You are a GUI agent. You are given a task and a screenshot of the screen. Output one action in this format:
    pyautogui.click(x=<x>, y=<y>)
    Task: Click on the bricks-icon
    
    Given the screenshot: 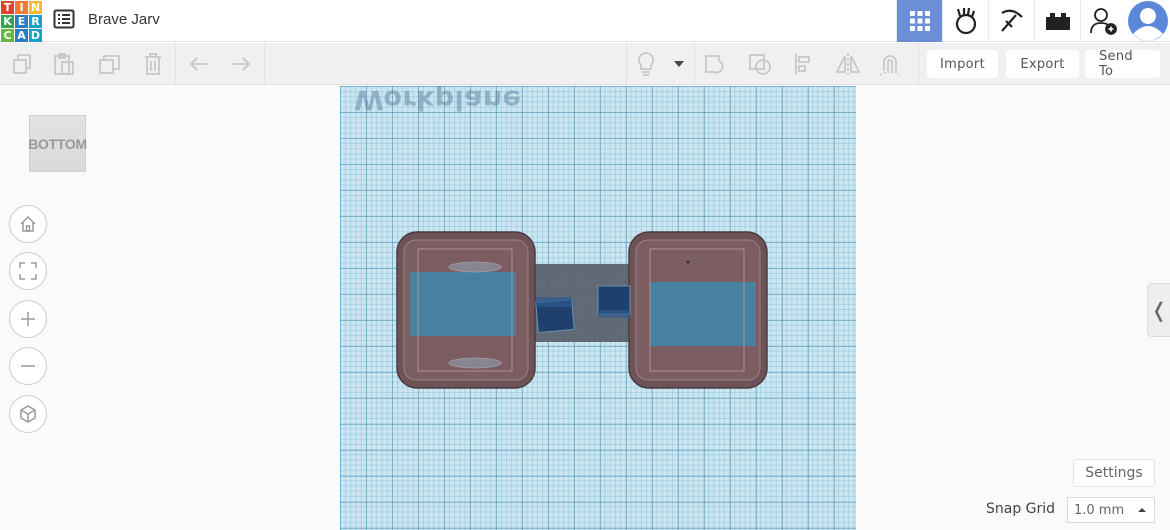 What is the action you would take?
    pyautogui.click(x=1057, y=21)
    